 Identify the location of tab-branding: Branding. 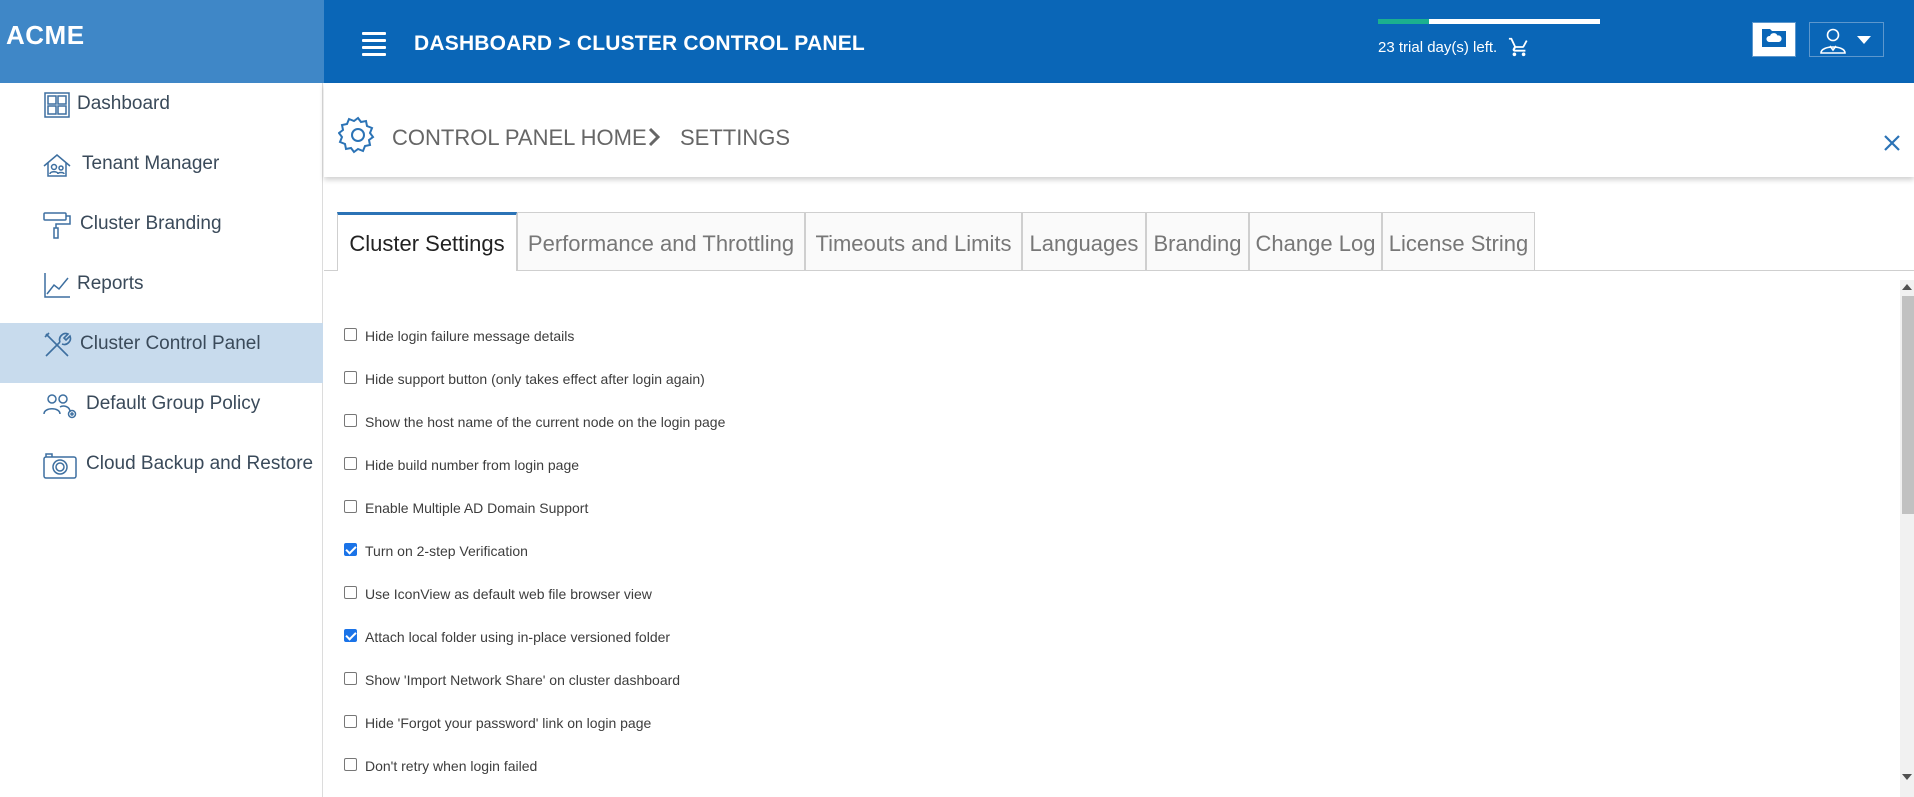
(1197, 241).